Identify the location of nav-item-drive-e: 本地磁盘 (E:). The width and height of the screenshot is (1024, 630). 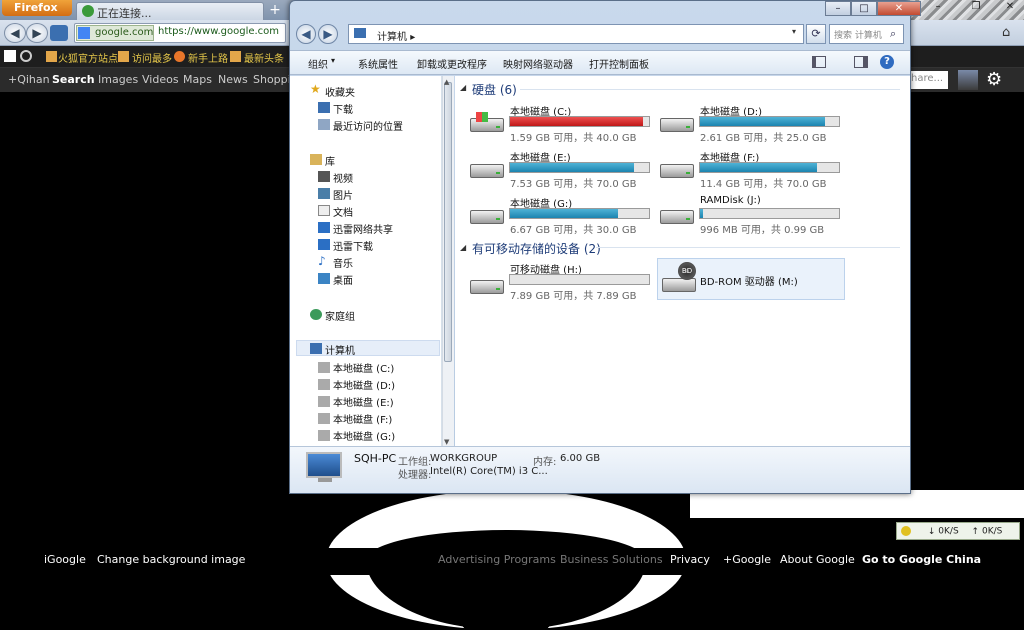
(363, 402).